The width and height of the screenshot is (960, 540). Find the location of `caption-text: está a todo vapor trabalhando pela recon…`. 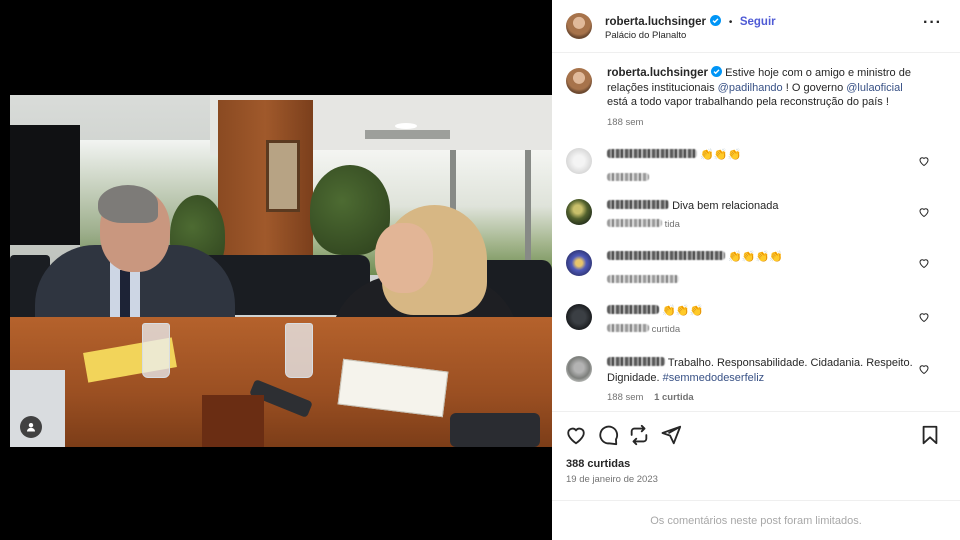

caption-text: está a todo vapor trabalhando pela recon… is located at coordinates (748, 102).